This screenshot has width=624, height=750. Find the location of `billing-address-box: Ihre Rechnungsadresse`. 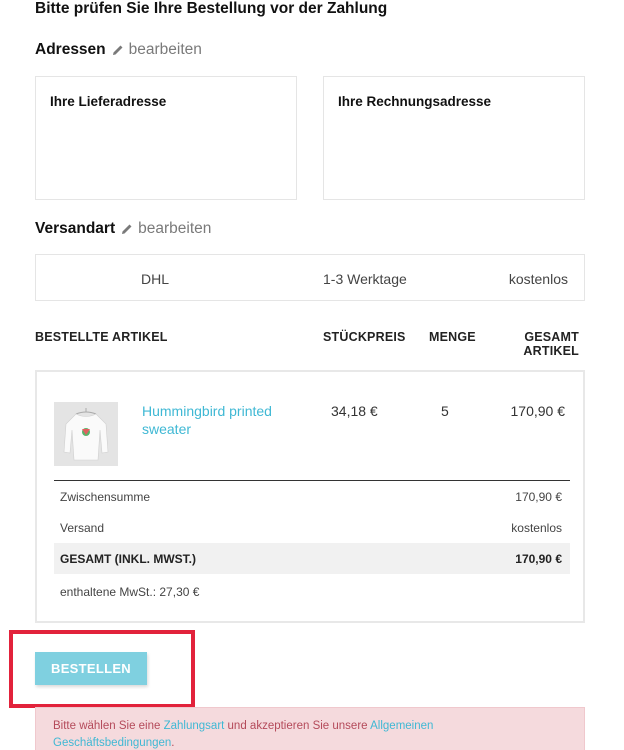

billing-address-box: Ihre Rechnungsadresse is located at coordinates (454, 138).